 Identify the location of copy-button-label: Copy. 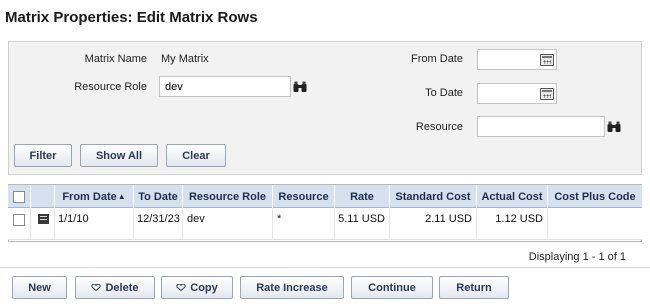
(204, 287).